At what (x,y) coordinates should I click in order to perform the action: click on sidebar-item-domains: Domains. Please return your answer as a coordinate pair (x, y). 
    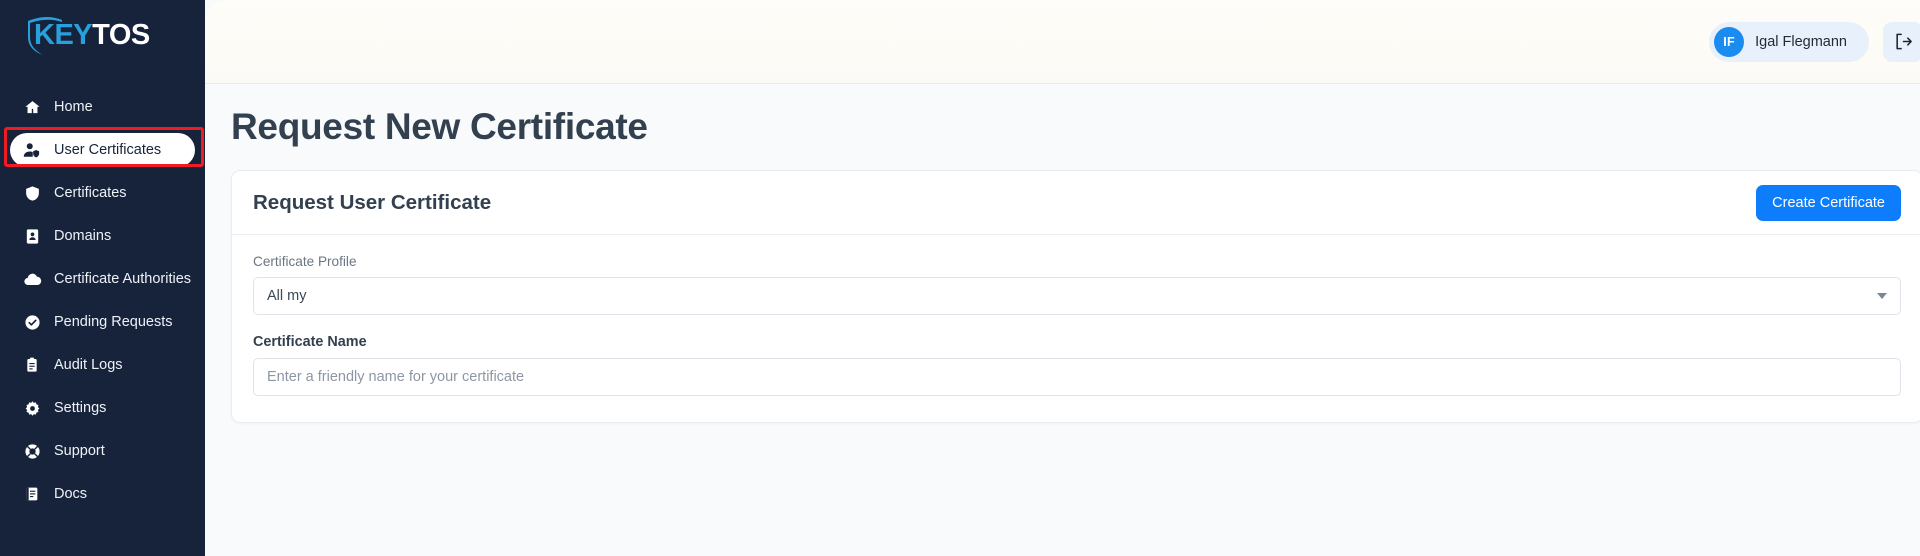
    Looking at the image, I should click on (102, 236).